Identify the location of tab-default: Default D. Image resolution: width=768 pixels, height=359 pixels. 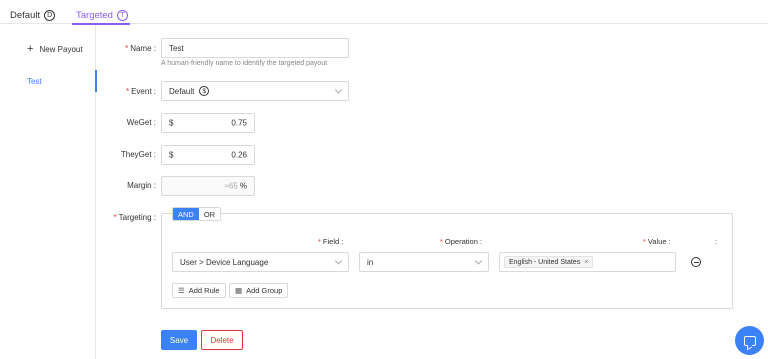
(33, 15).